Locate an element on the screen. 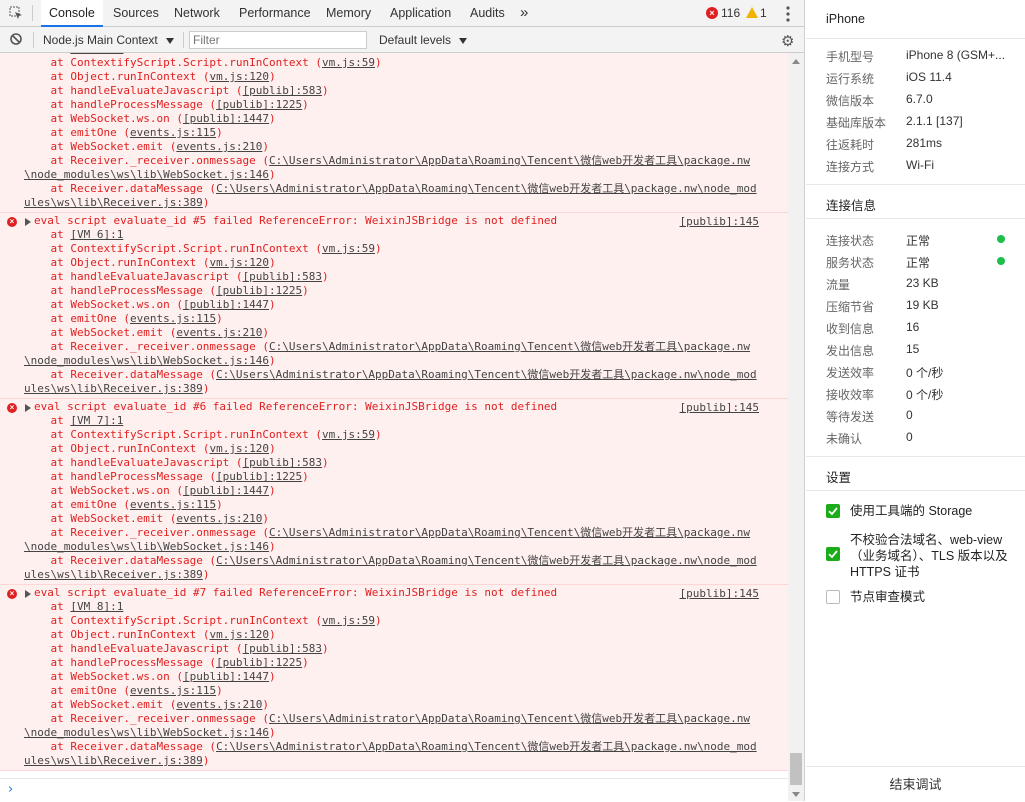 Image resolution: width=1025 pixels, height=802 pixels. clear-console-icon is located at coordinates (16, 39).